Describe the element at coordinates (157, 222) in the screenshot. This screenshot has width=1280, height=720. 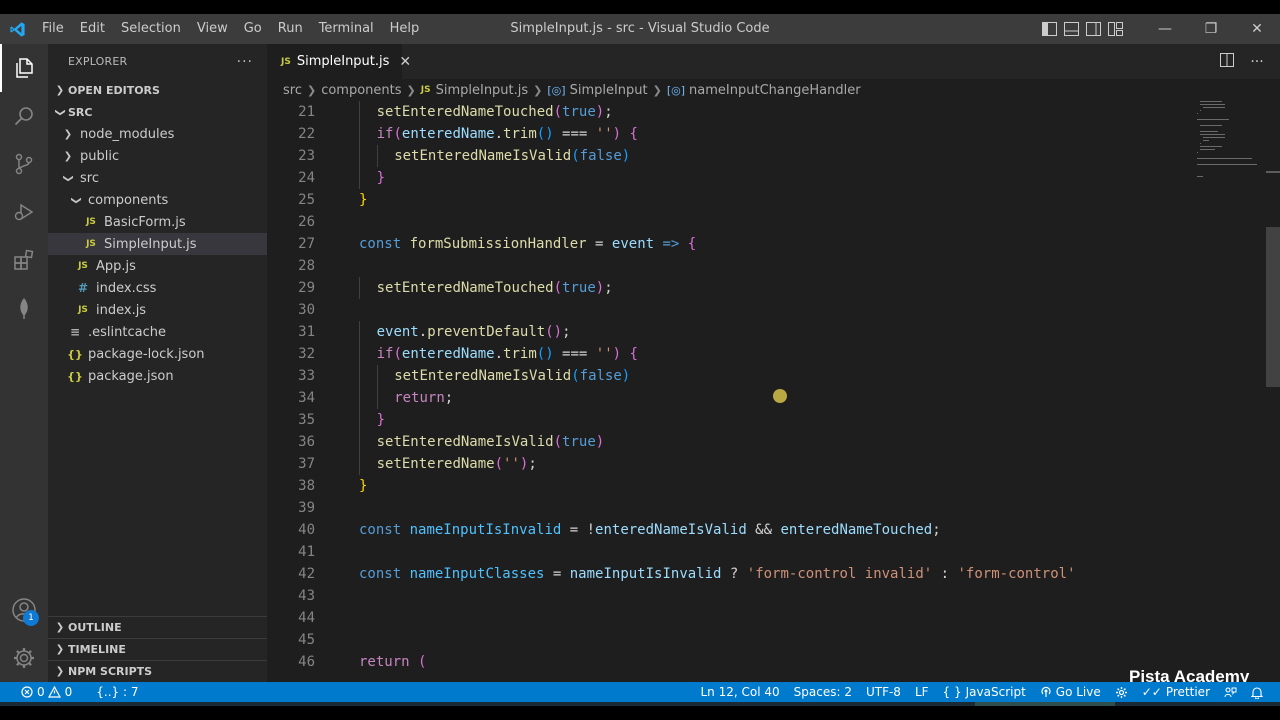
I see `file-item: JS BasicForm.js` at that location.